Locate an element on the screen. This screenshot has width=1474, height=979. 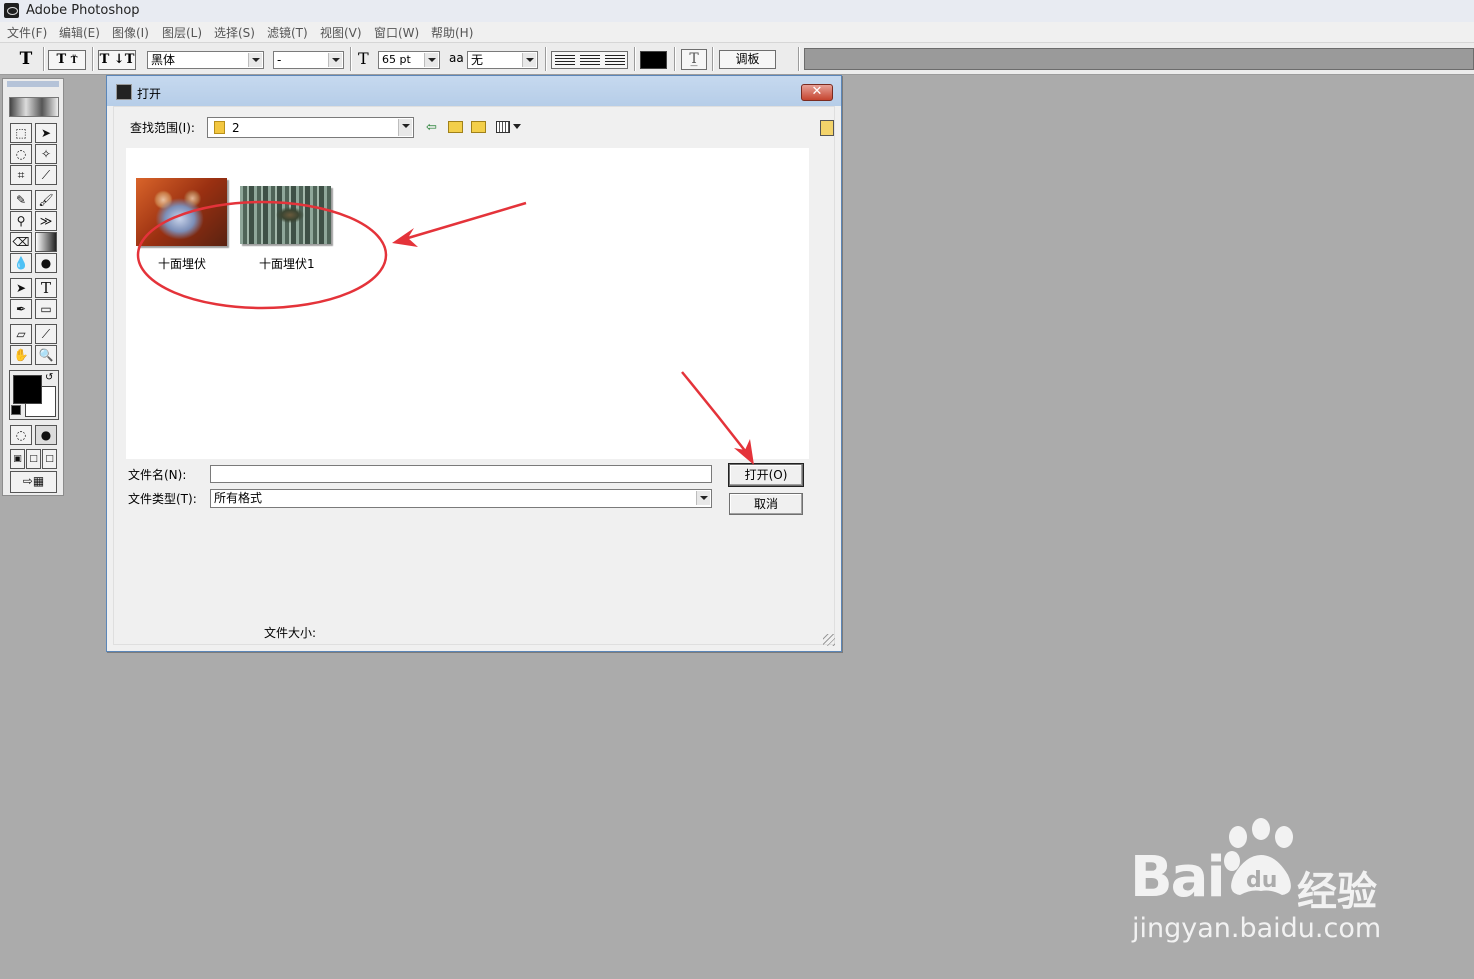
menu-window: 窗口(W) is located at coordinates (396, 32).